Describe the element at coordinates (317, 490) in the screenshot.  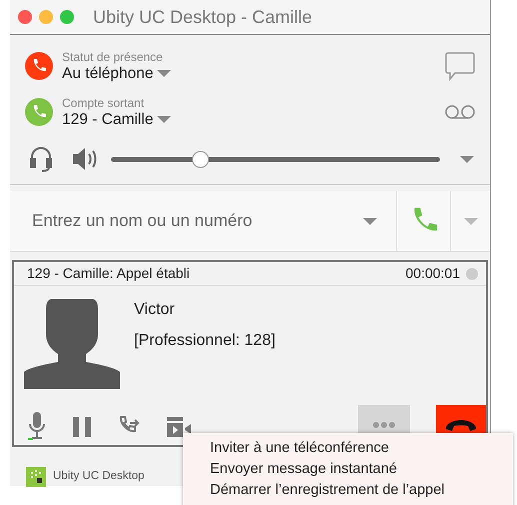
I see `menu-item: Démarrer l’enregistrement de l’appel` at that location.